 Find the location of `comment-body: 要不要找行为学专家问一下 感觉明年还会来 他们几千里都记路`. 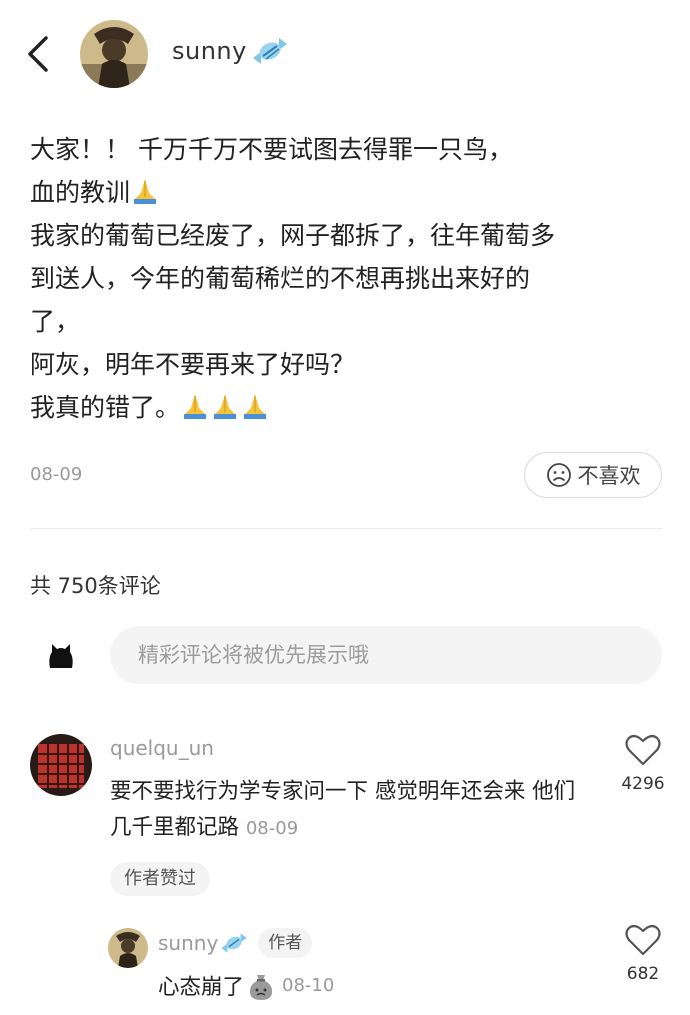

comment-body: 要不要找行为学专家问一下 感觉明年还会来 他们几千里都记路 is located at coordinates (343, 809).